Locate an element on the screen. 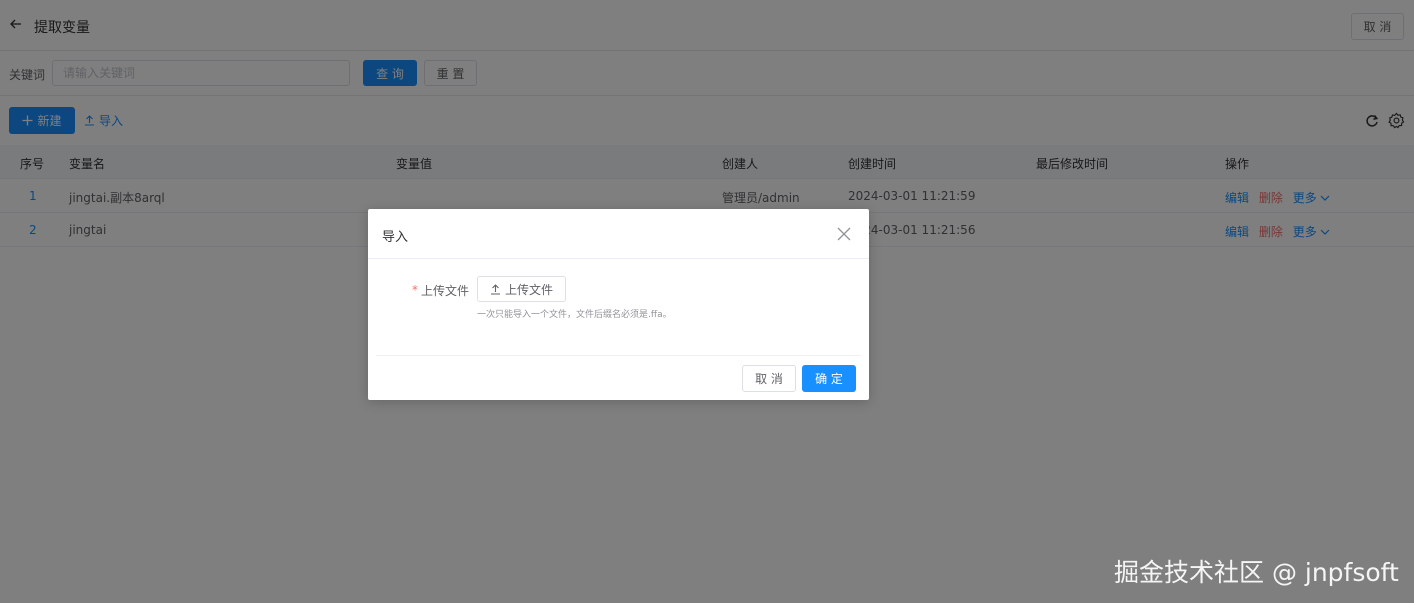 The height and width of the screenshot is (603, 1414). watermark: 掘金技术社区 @ jnpfsoft is located at coordinates (1256, 572).